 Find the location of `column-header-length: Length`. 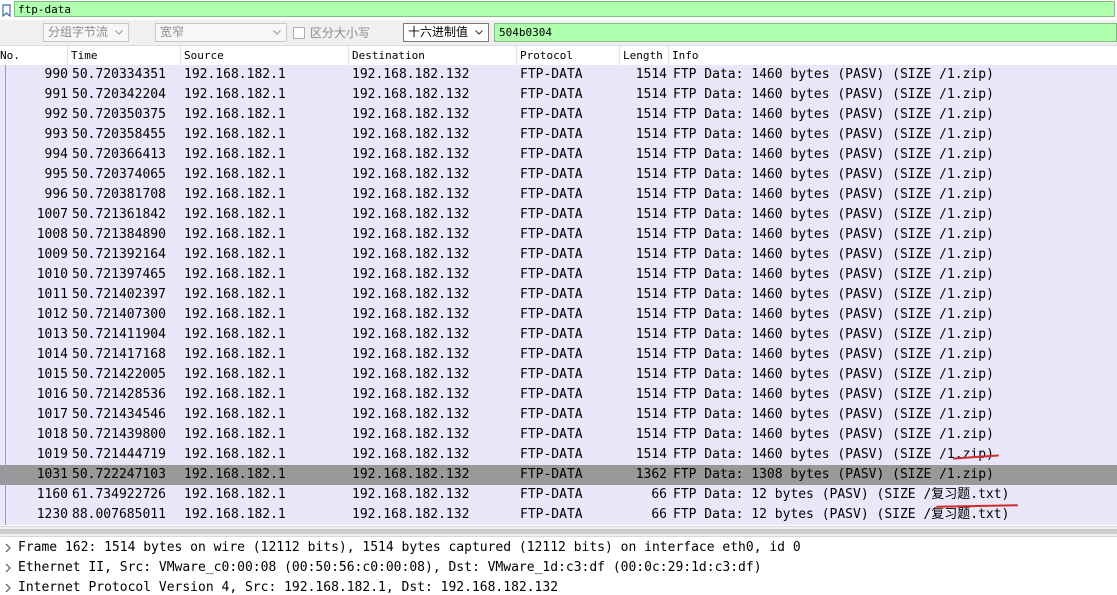

column-header-length: Length is located at coordinates (644, 55).